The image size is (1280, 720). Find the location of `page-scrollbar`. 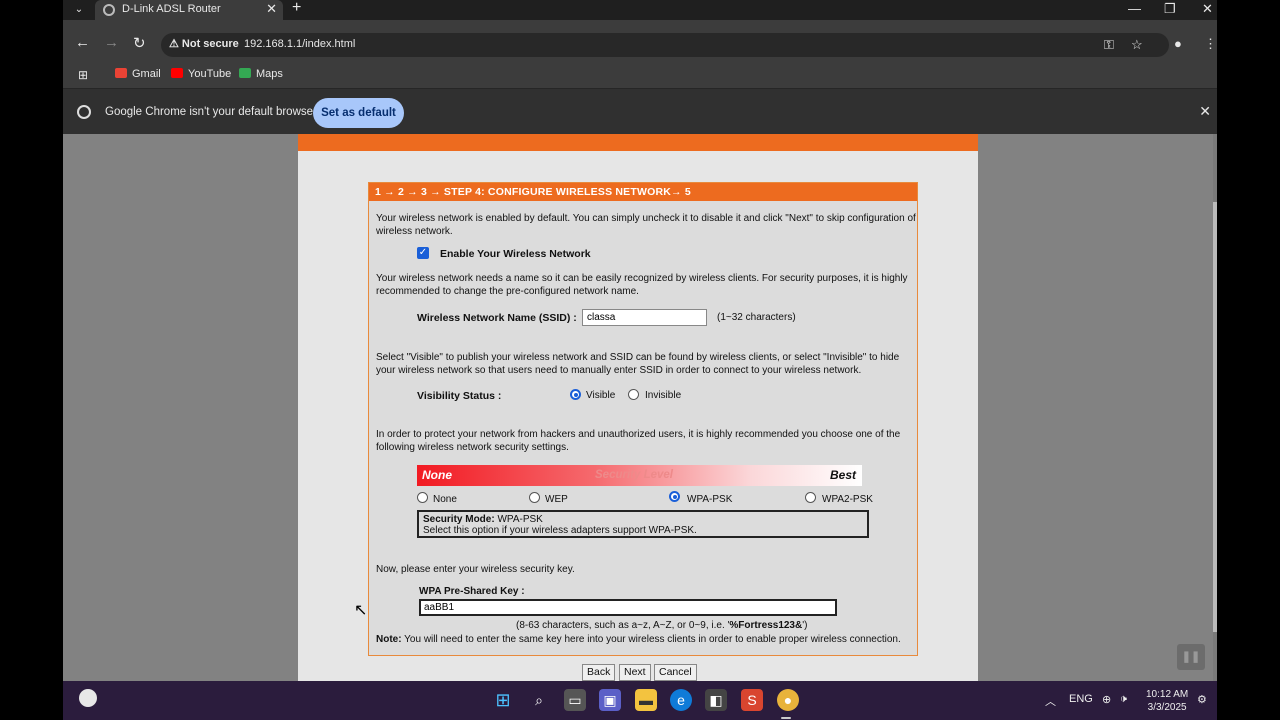

page-scrollbar is located at coordinates (1215, 407).